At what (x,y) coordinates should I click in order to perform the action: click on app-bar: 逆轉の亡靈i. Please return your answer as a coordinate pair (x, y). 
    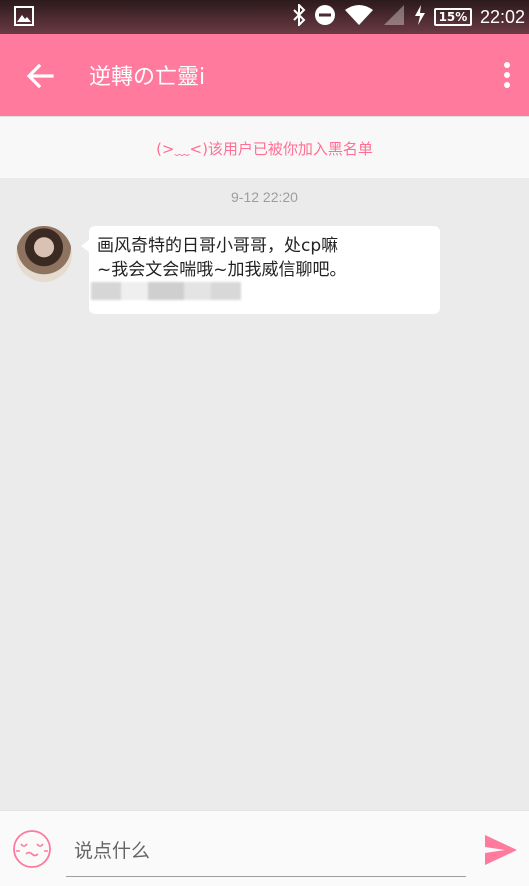
    Looking at the image, I should click on (264, 75).